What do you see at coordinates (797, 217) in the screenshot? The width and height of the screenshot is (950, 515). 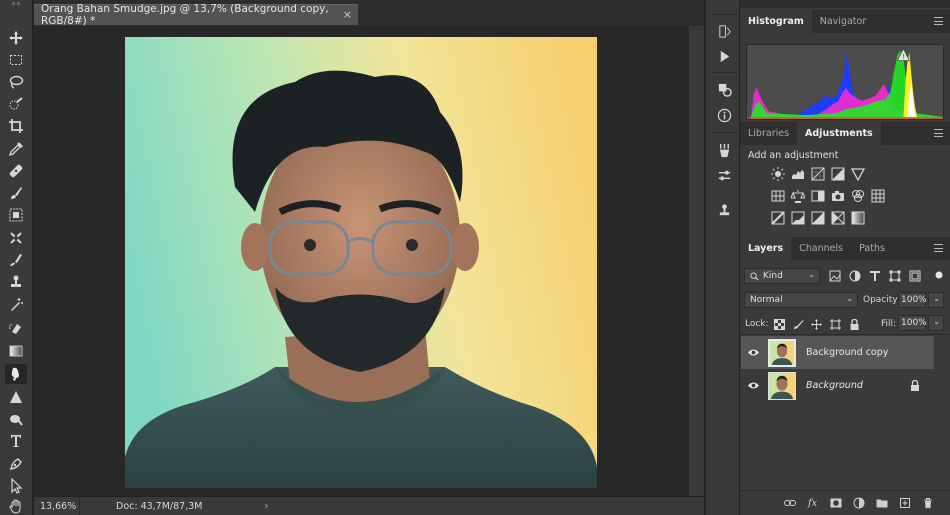 I see `posterize-icon` at bounding box center [797, 217].